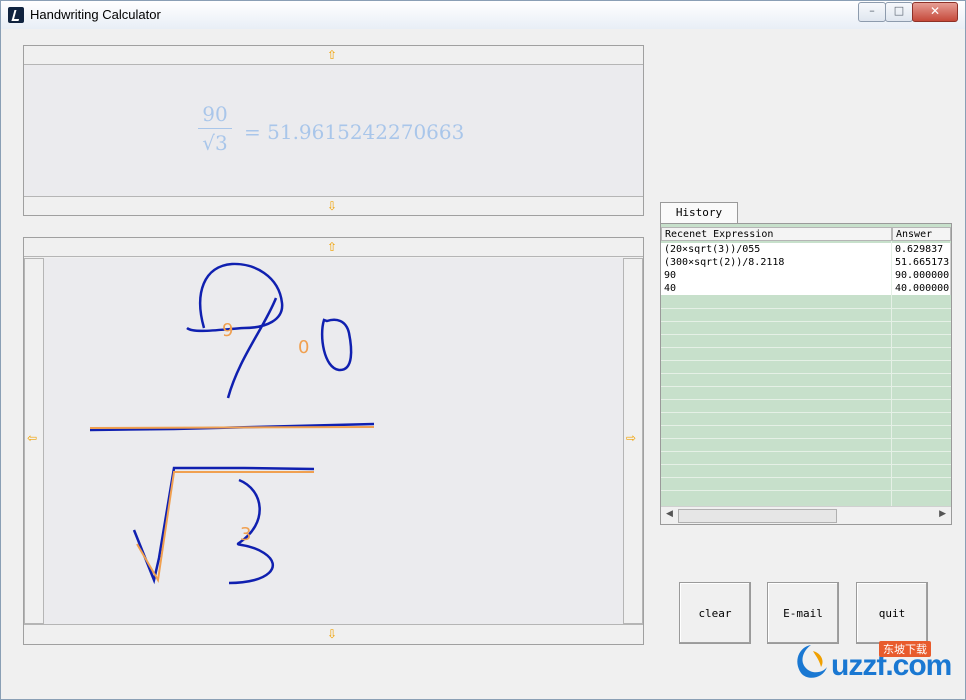  I want to click on result-bottom-strip: ⇩, so click(333, 205).